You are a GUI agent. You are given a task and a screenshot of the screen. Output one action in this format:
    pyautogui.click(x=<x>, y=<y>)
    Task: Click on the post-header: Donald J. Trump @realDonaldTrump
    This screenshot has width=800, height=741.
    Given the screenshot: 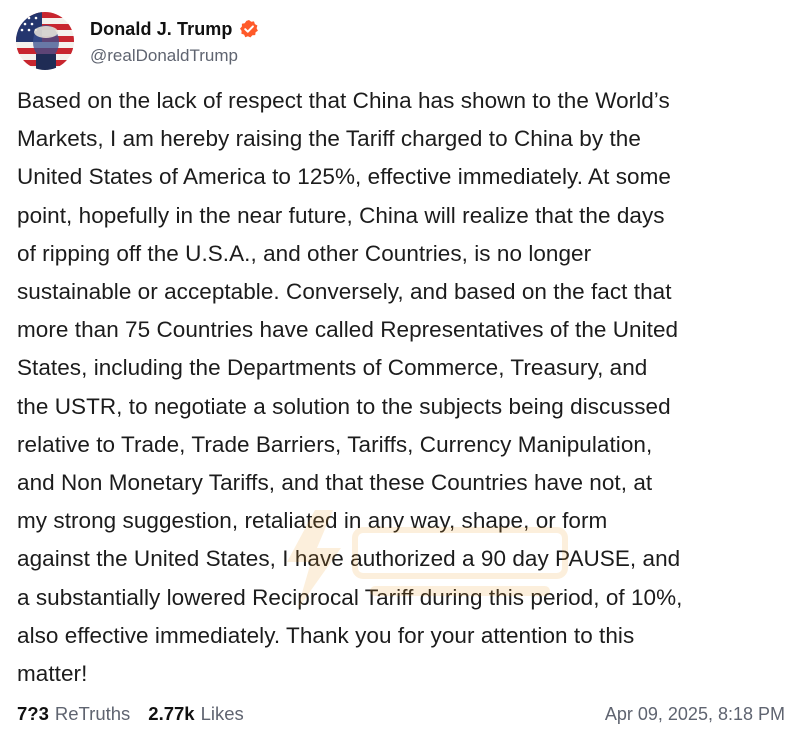 What is the action you would take?
    pyautogui.click(x=137, y=41)
    